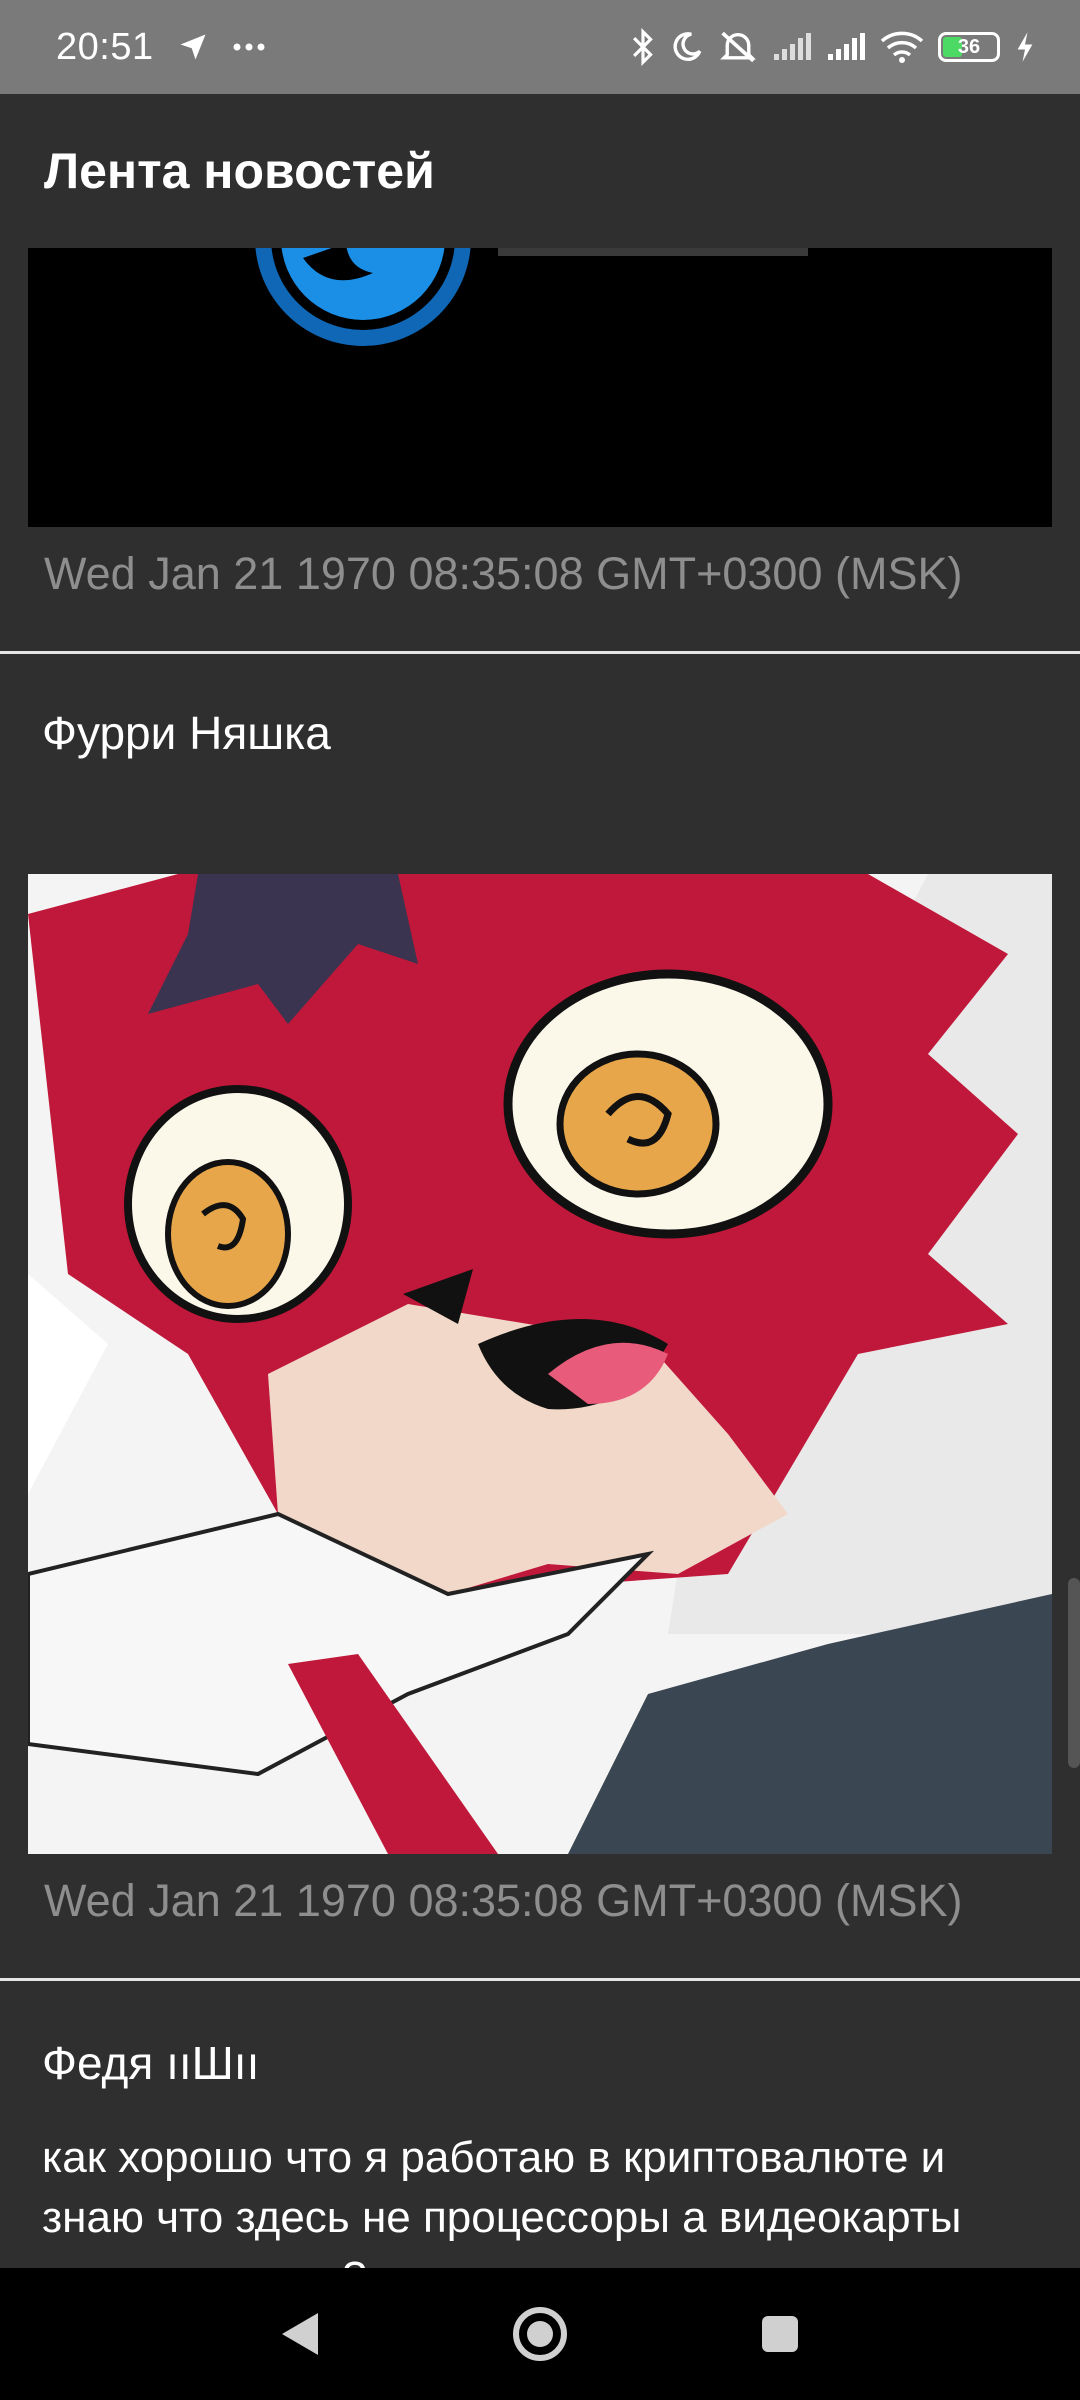  What do you see at coordinates (687, 47) in the screenshot?
I see `moon-icon` at bounding box center [687, 47].